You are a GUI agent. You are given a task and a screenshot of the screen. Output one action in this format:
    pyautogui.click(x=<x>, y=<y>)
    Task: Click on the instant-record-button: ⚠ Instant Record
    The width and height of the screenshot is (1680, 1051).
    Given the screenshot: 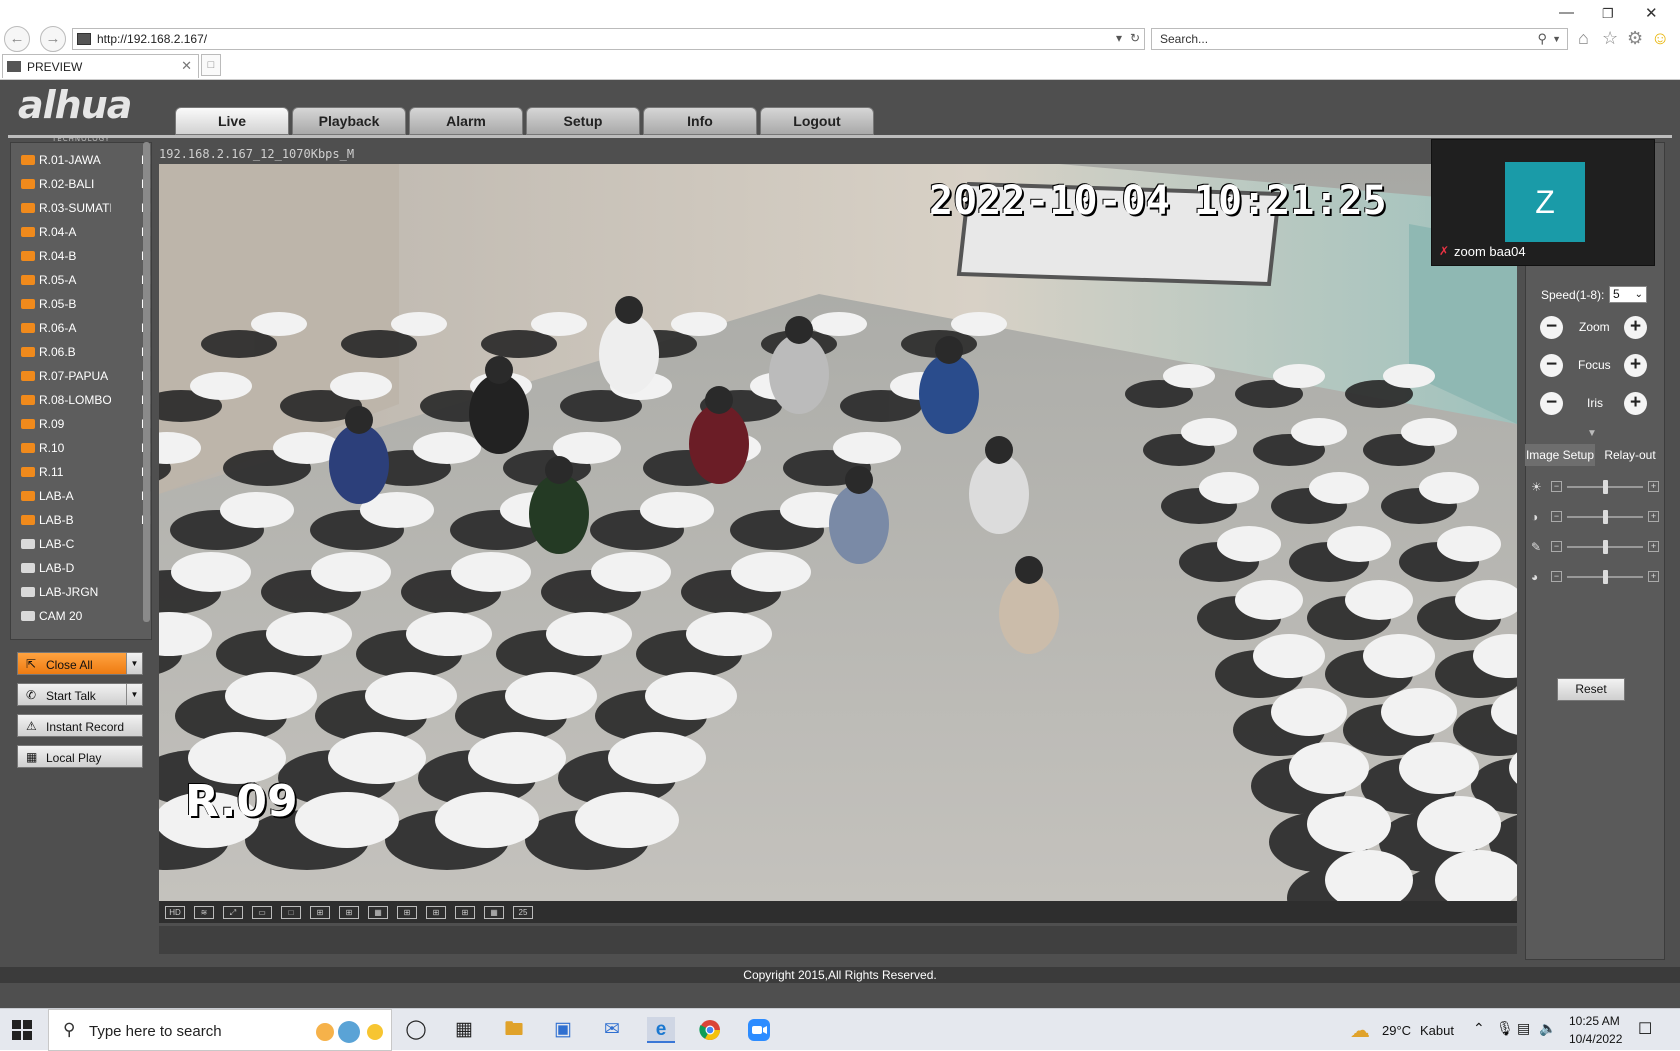 What is the action you would take?
    pyautogui.click(x=80, y=725)
    